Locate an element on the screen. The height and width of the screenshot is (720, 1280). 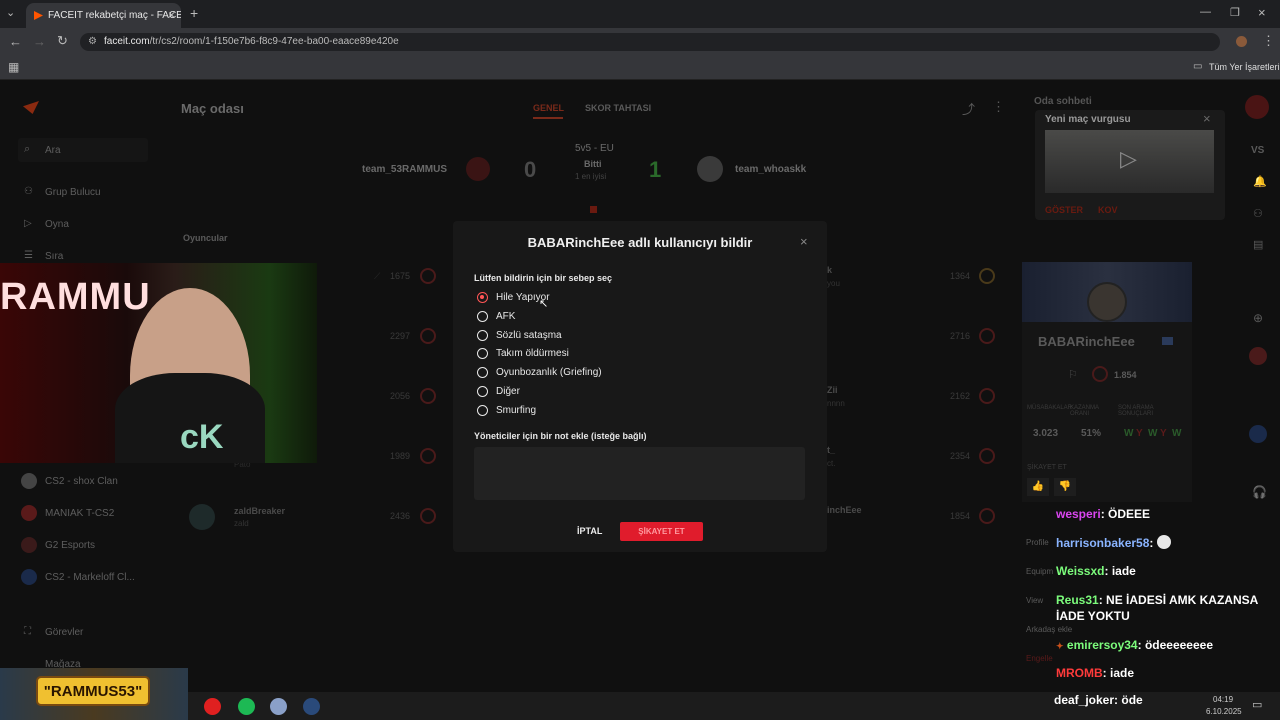
radio-verbal-abuse is located at coordinates (482, 335).